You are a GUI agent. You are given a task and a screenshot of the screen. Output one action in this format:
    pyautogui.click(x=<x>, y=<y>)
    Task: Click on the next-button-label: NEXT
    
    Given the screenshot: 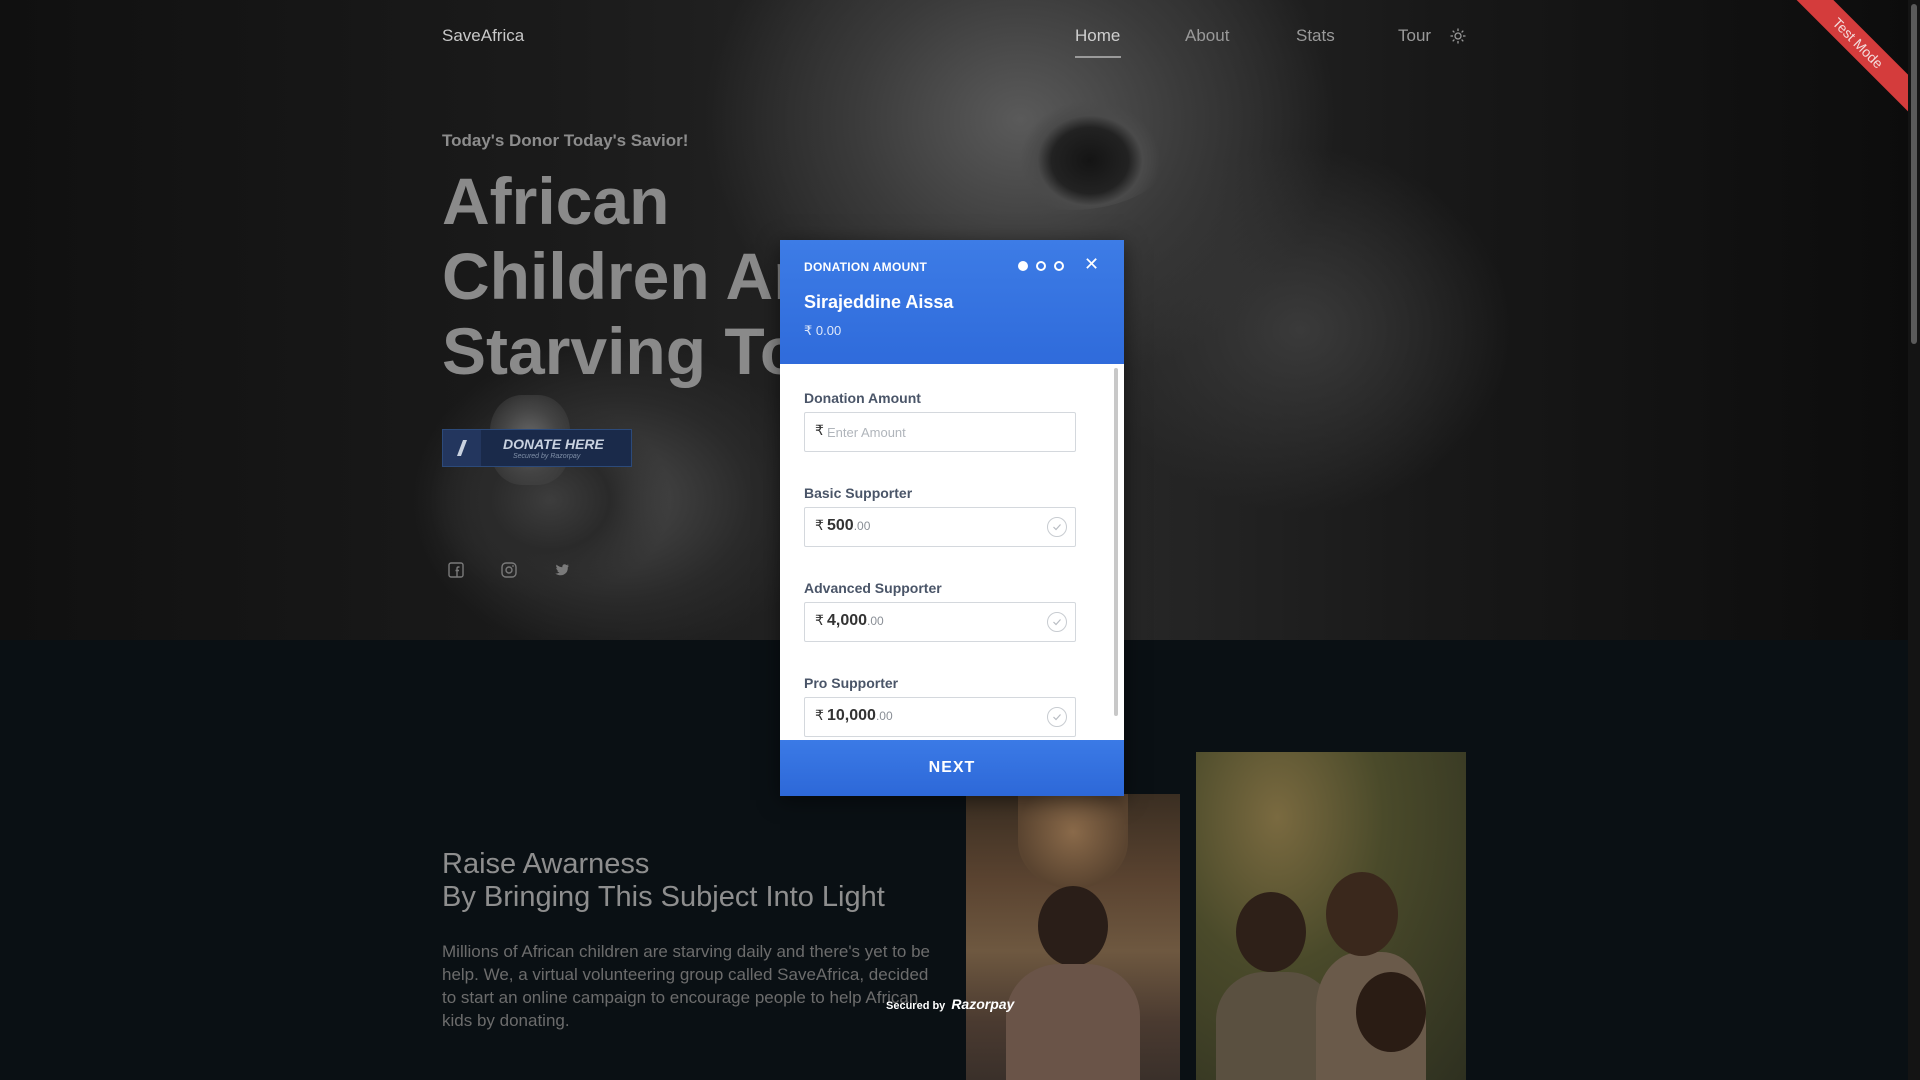 What is the action you would take?
    pyautogui.click(x=952, y=767)
    